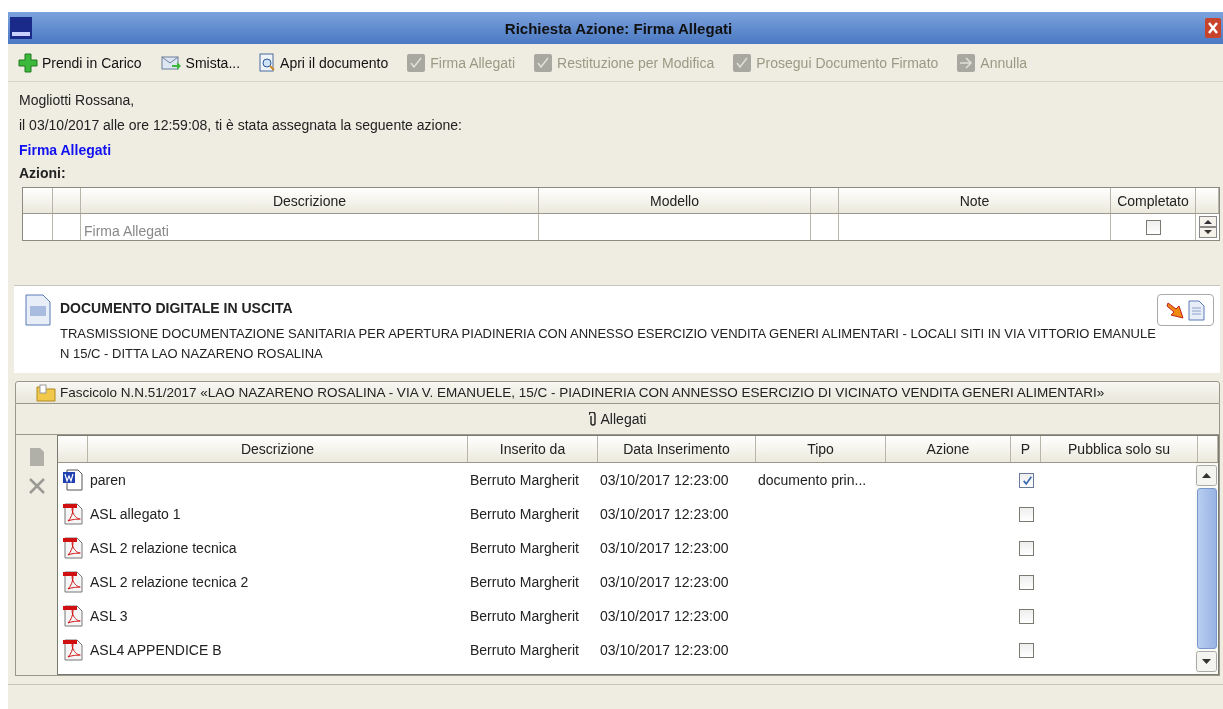  What do you see at coordinates (608, 344) in the screenshot?
I see `document-description: TRASMISSIONE DOCUMENTAZIONE SANITARIA PER APERTURA PIADINERIA CON ANNESSO ESERCIZIO VENDITA GENERI ALIMENTARI - LOCALI SITI IN VIA VITTORIO EMANULE N 15/C - DITTA LAO NAZARENO ROSALINA` at bounding box center [608, 344].